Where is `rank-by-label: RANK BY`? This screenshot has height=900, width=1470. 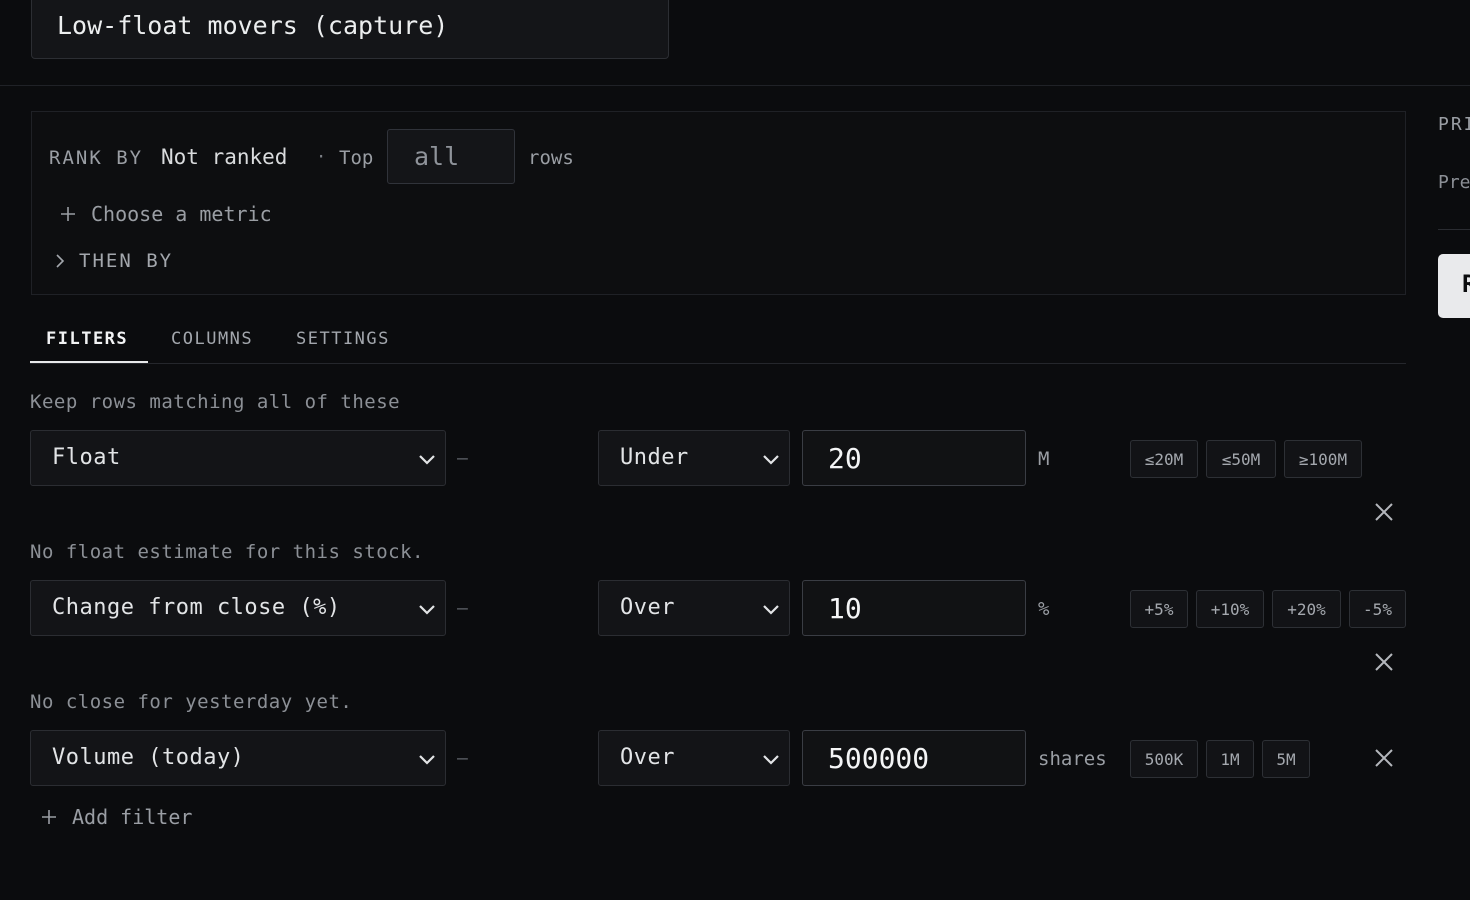 rank-by-label: RANK BY is located at coordinates (96, 158).